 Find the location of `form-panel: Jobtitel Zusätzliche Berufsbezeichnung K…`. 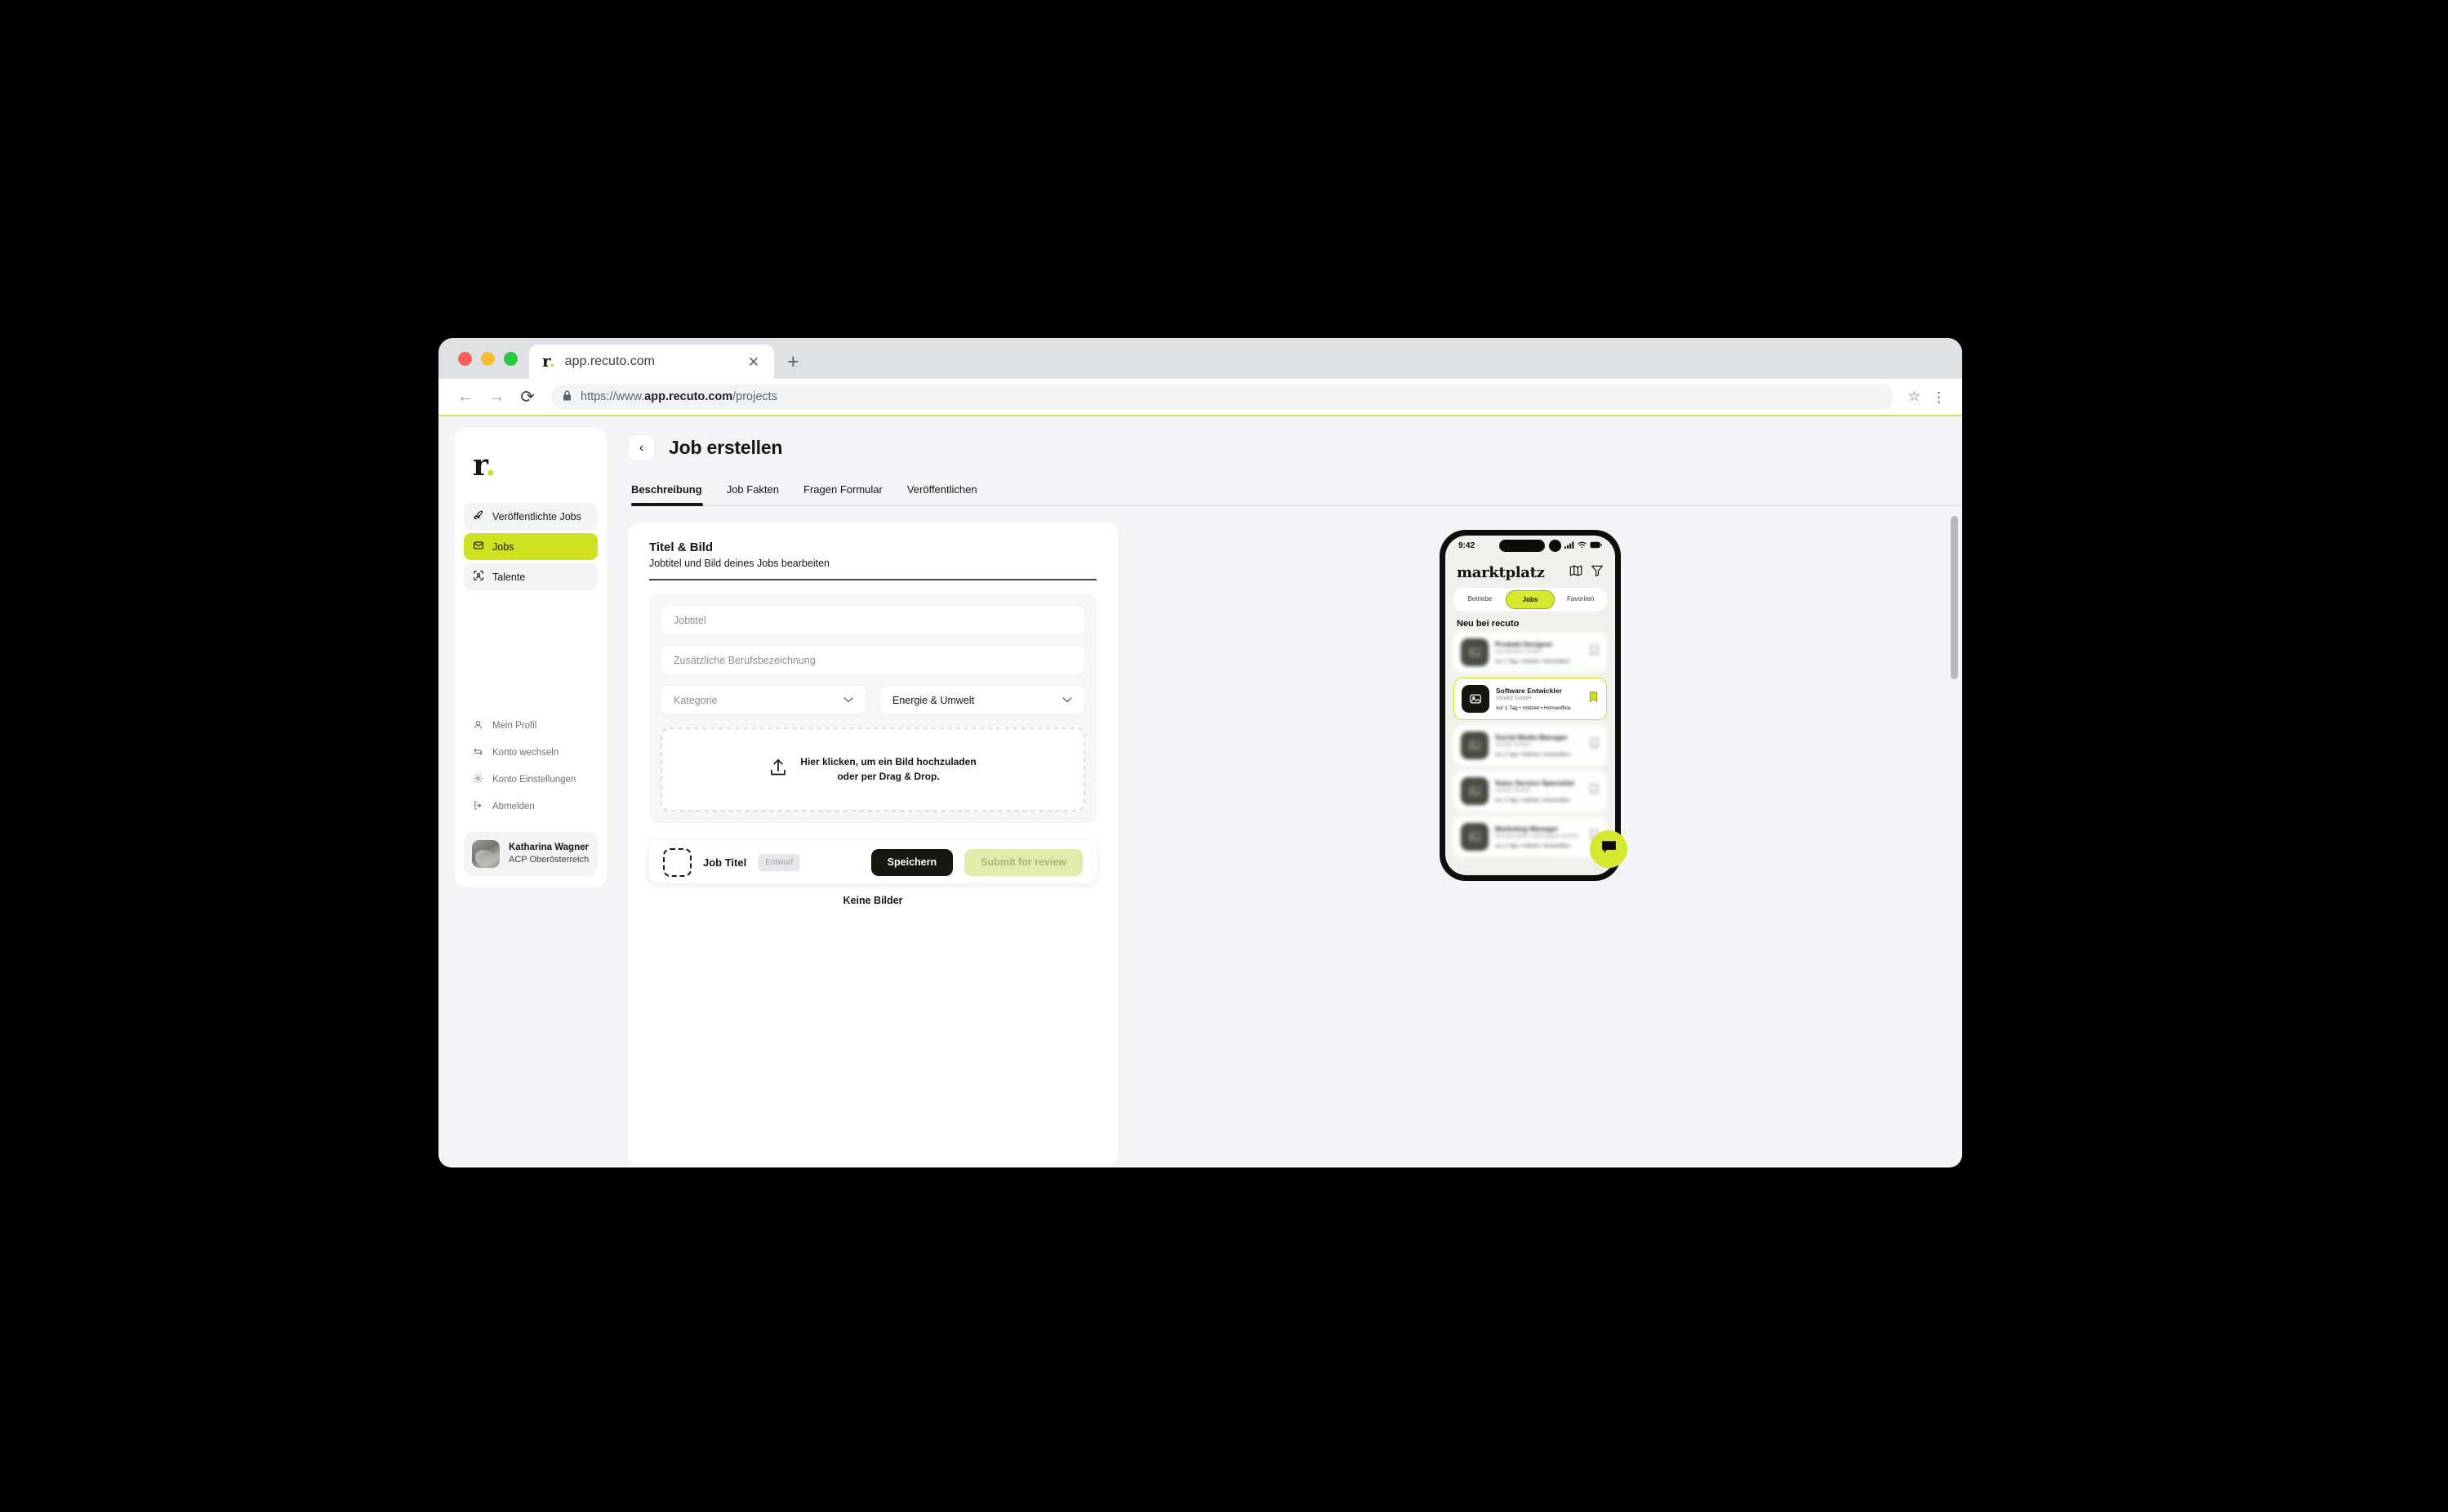

form-panel: Jobtitel Zusätzliche Berufsbezeichnung K… is located at coordinates (873, 708).